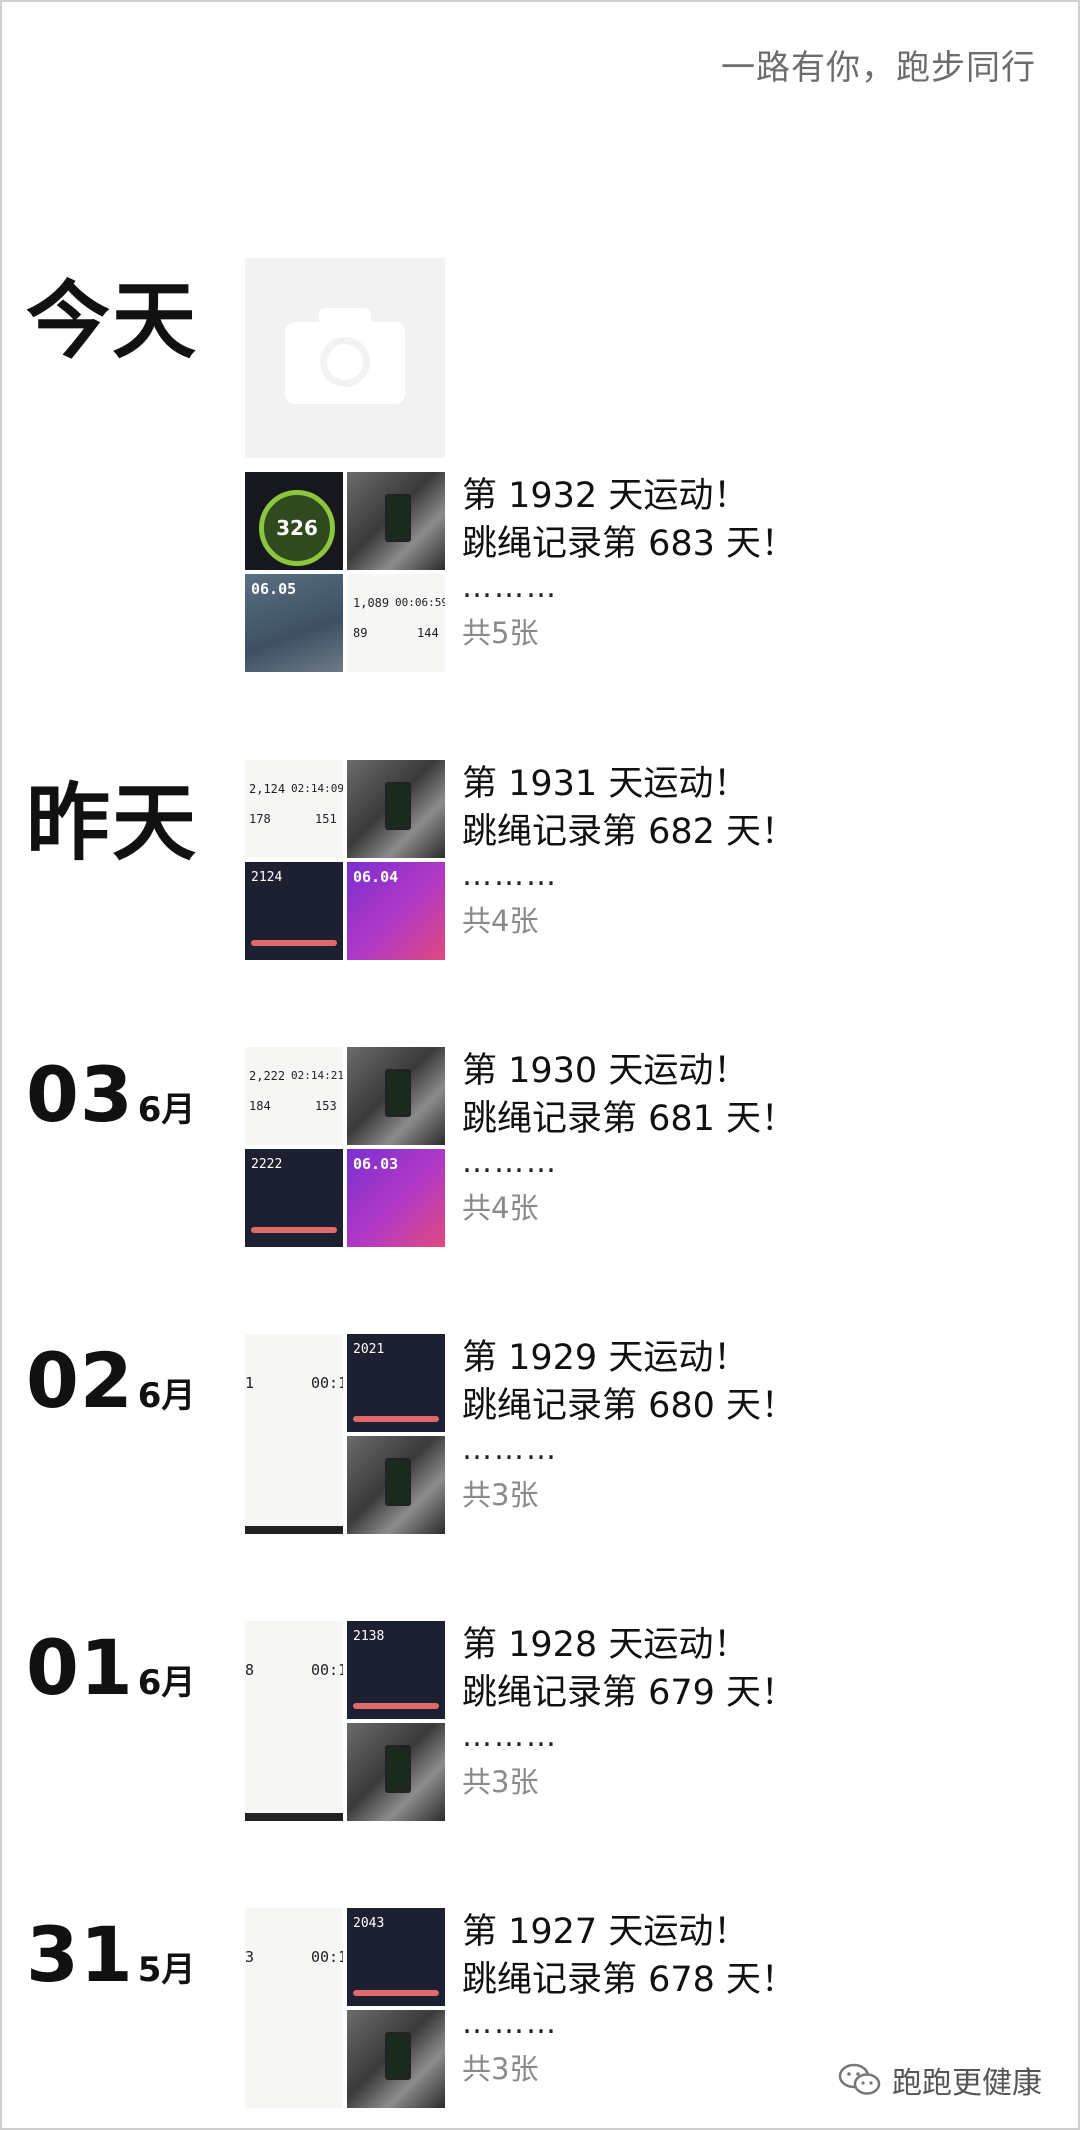 The width and height of the screenshot is (1080, 2130). What do you see at coordinates (111, 1954) in the screenshot?
I see `date-label: 31 5月` at bounding box center [111, 1954].